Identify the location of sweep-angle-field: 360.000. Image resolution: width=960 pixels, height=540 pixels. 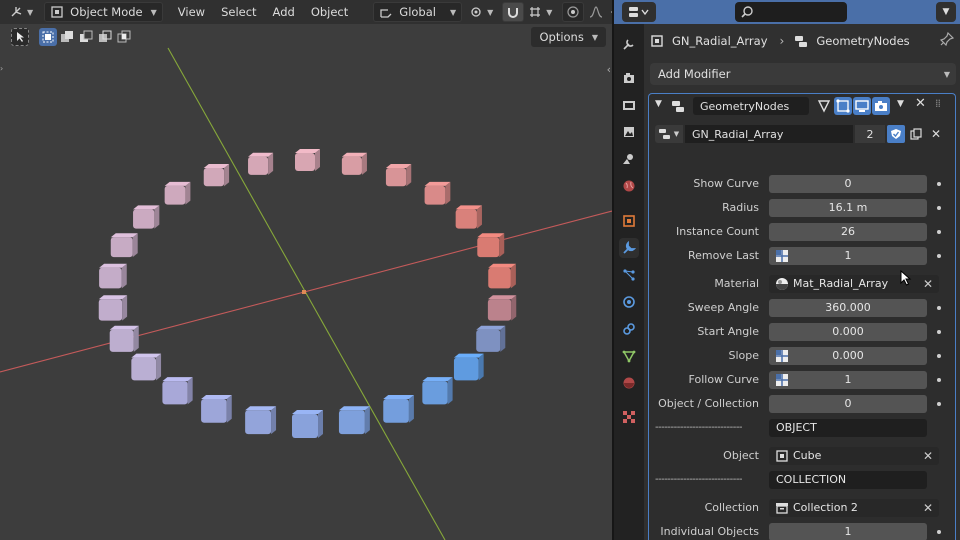
(848, 308).